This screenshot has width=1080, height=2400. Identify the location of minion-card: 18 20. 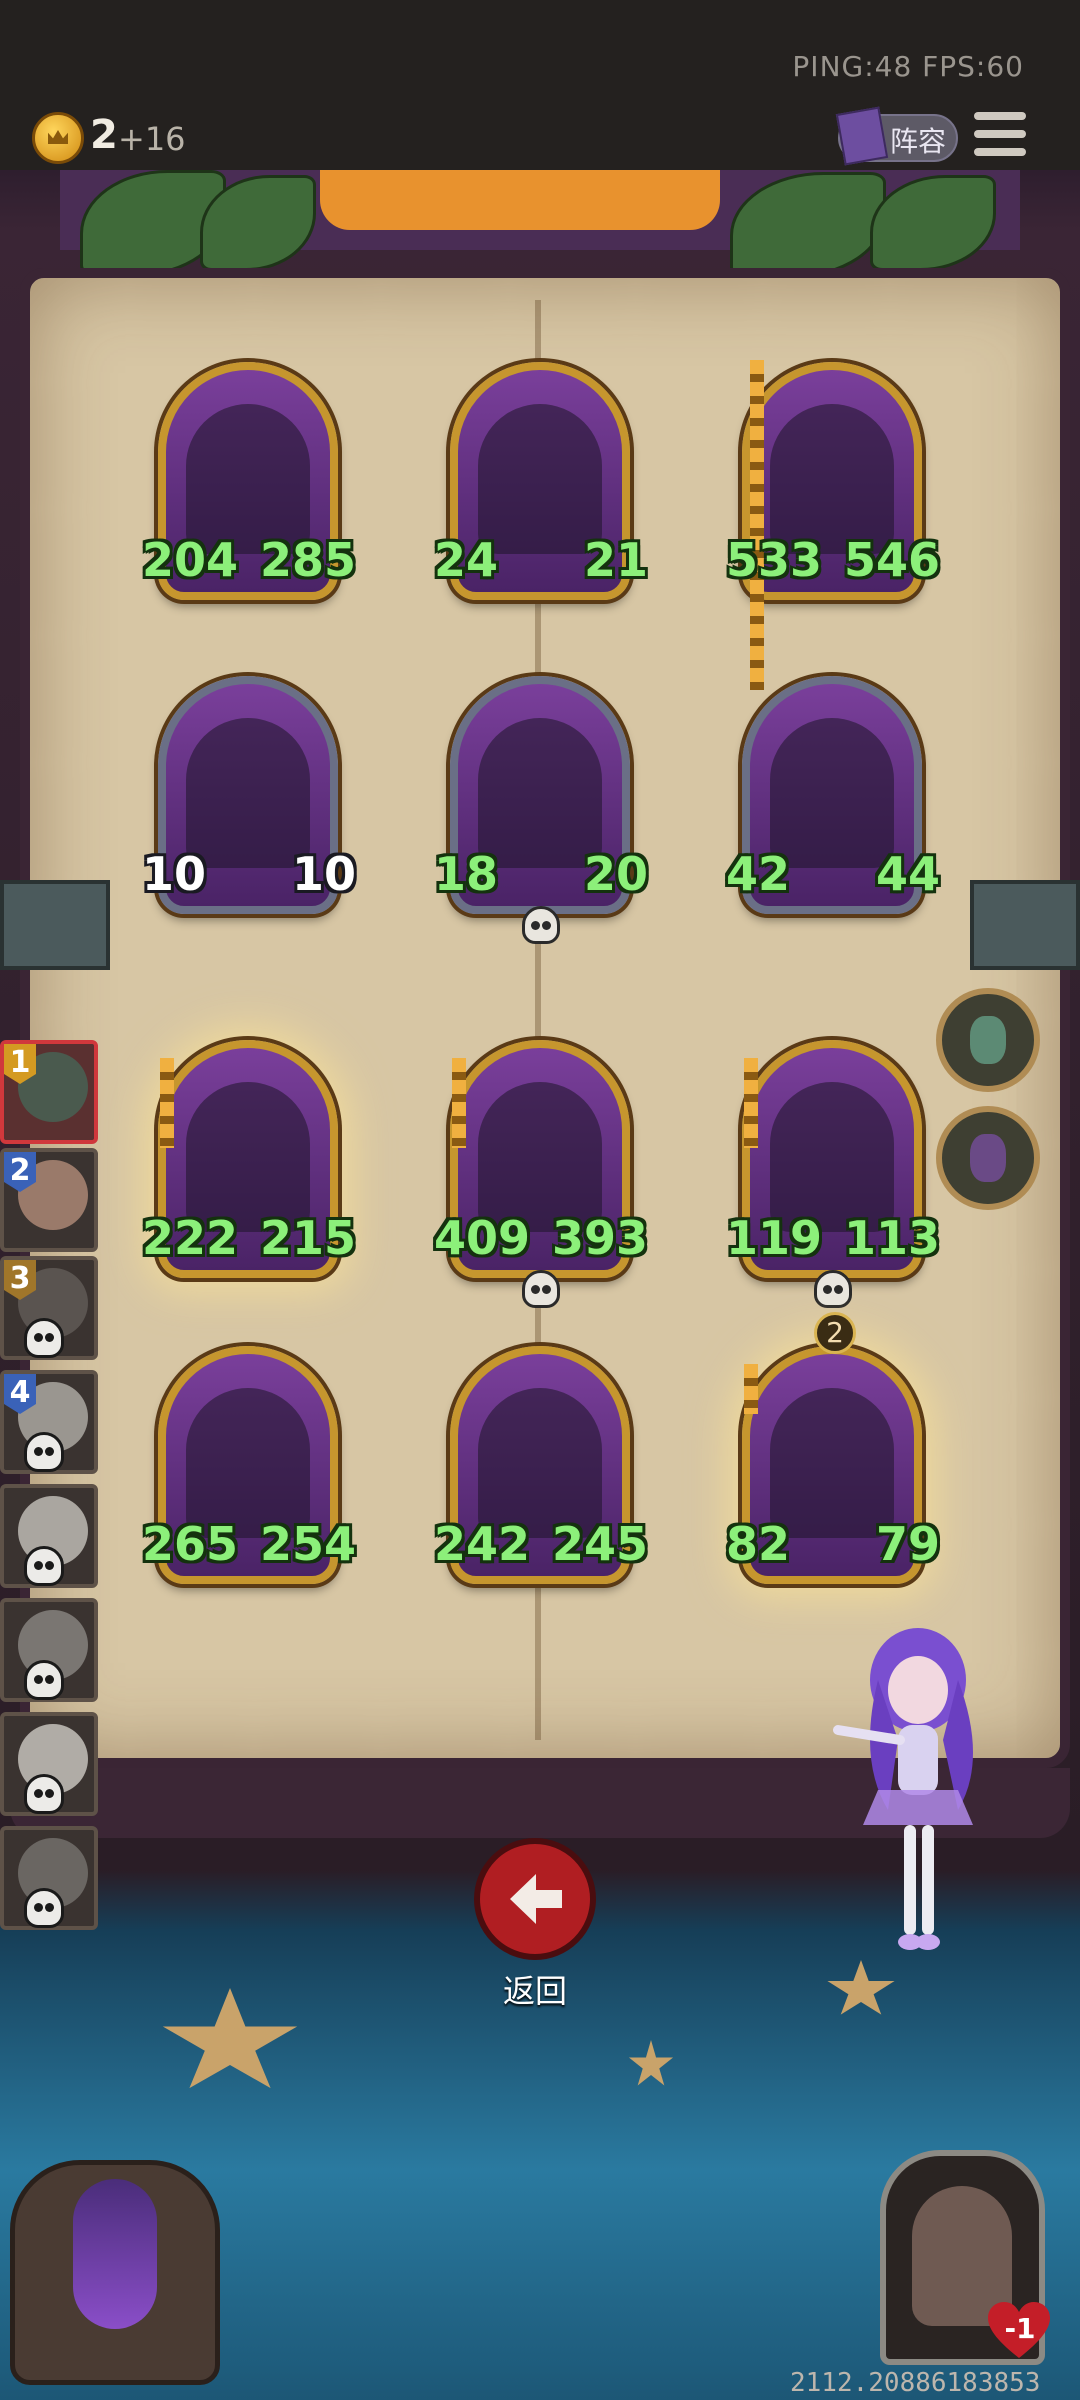
(541, 810).